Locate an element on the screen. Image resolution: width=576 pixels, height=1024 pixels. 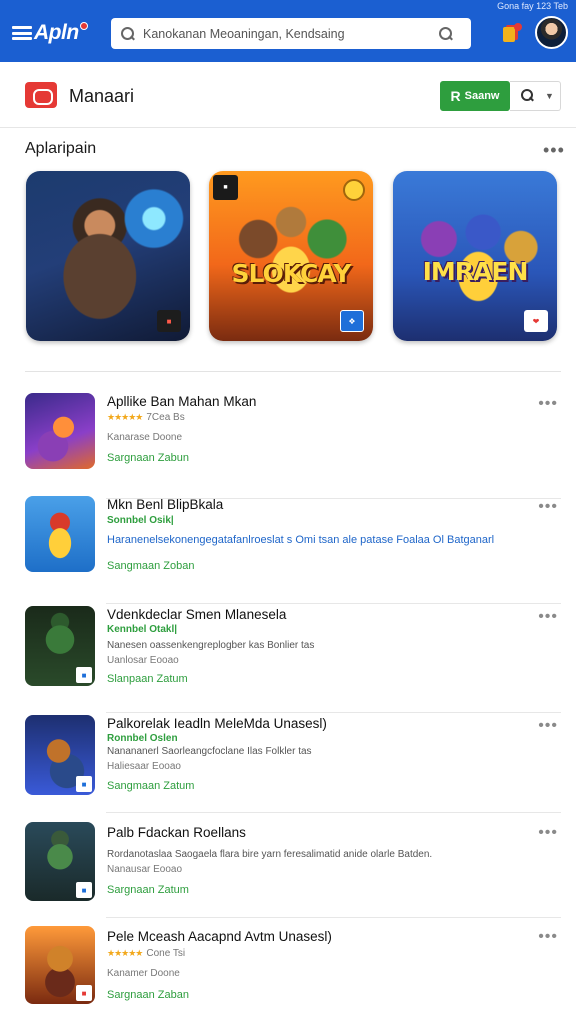
chevron-down-icon: ▼ is located at coordinates (549, 96).